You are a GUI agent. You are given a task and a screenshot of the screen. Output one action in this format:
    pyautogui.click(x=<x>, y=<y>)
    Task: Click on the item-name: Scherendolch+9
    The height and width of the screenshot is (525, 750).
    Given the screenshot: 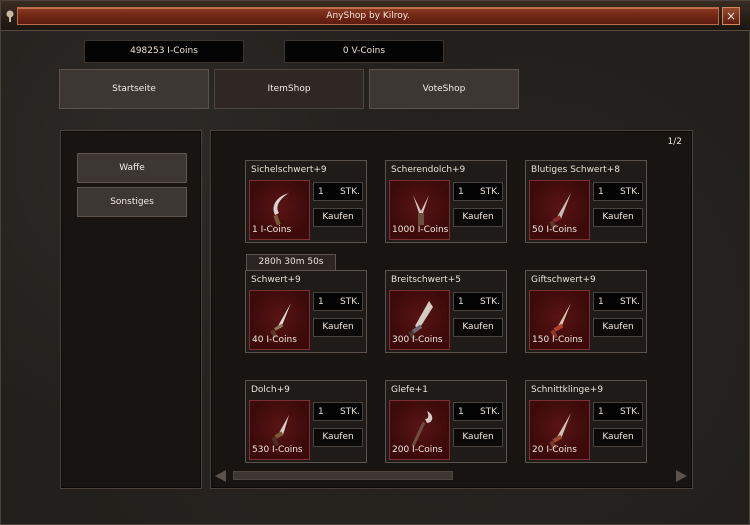 What is the action you would take?
    pyautogui.click(x=428, y=170)
    